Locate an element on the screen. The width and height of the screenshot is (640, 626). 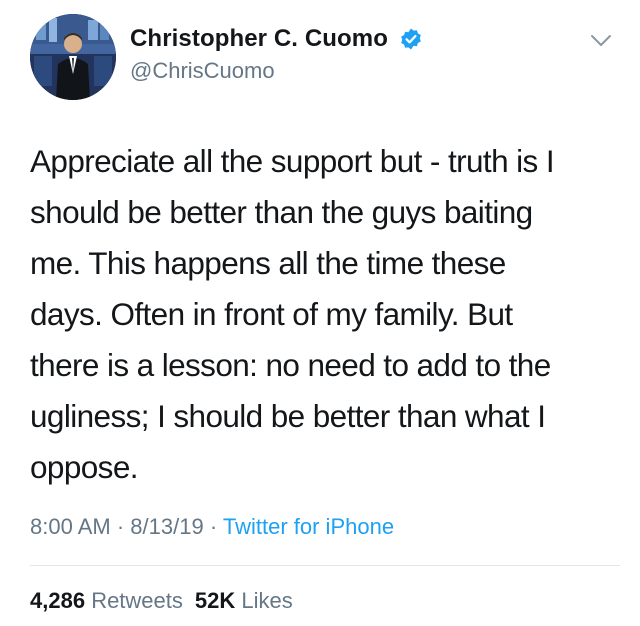
avatar is located at coordinates (73, 57).